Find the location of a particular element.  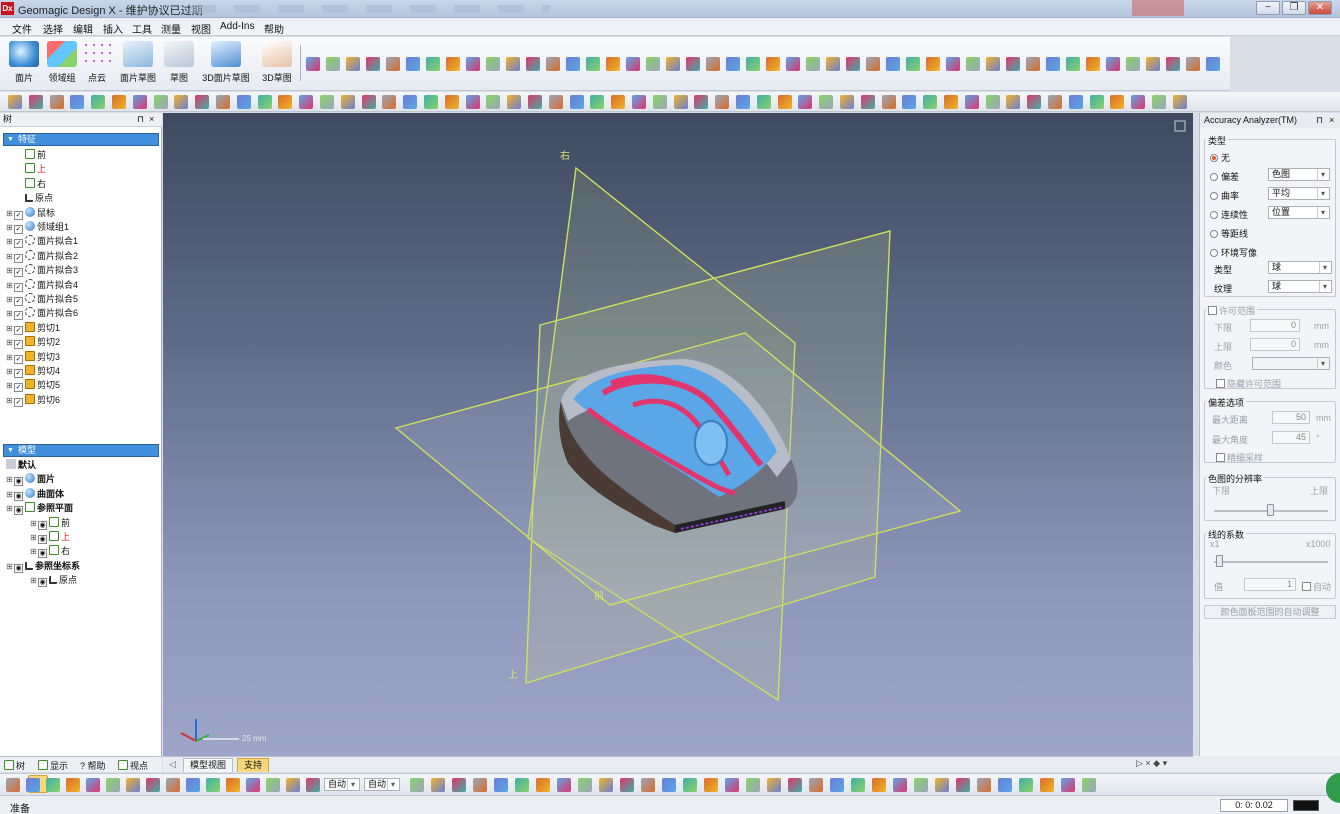

resolution-slider-thumb is located at coordinates (1270, 510).